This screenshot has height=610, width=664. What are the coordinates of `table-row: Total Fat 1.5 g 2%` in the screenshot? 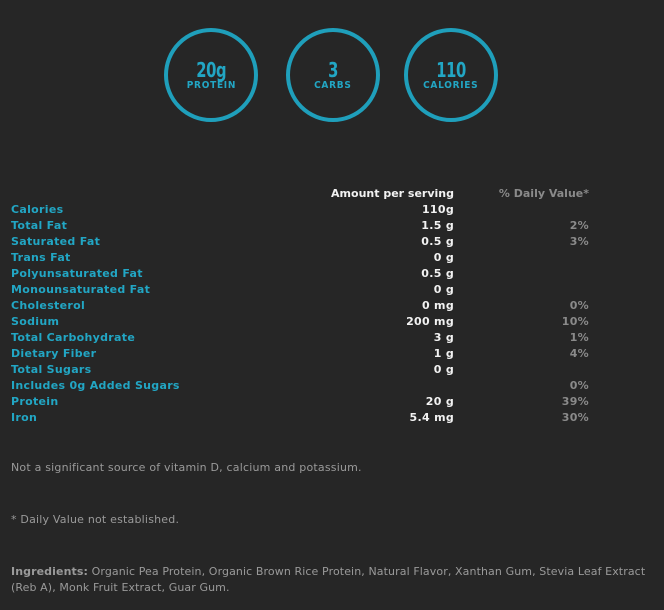 It's located at (300, 226).